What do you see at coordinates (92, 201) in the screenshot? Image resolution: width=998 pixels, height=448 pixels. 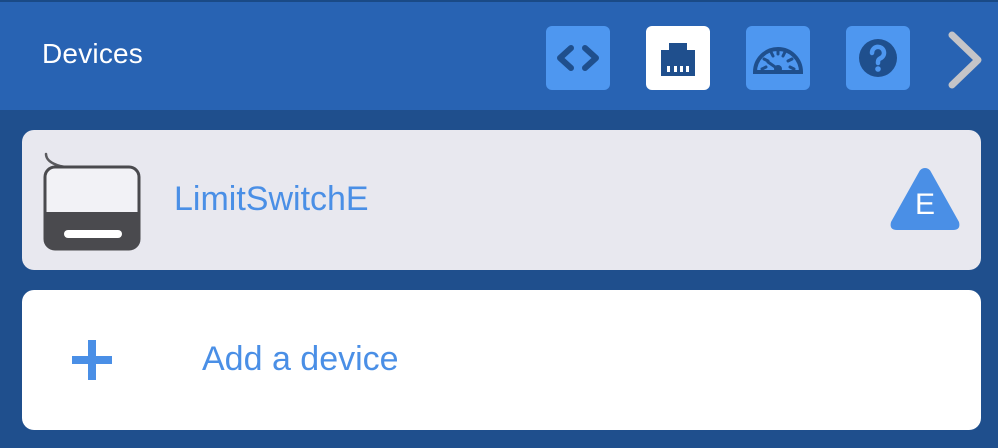 I see `limit-switch-icon` at bounding box center [92, 201].